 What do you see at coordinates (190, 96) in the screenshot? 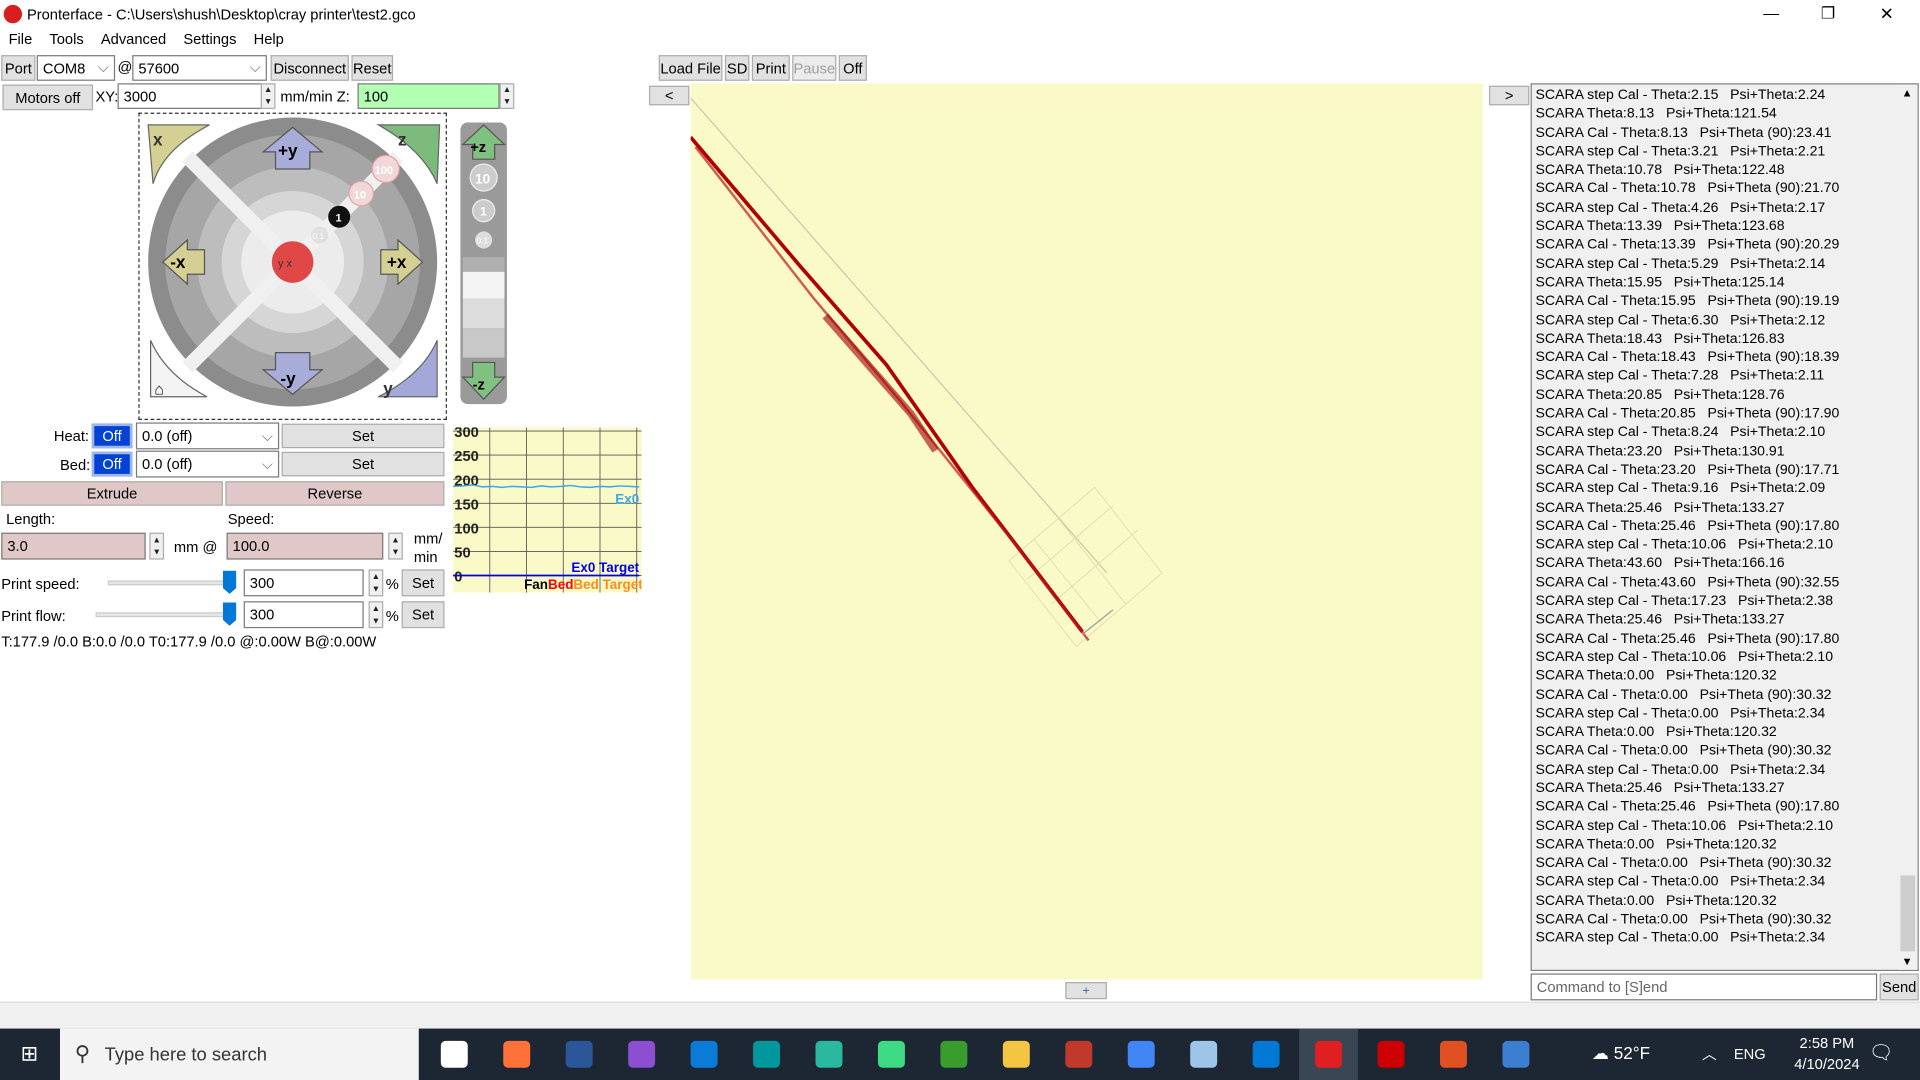
I see `xy-feedrate-input: 3000` at bounding box center [190, 96].